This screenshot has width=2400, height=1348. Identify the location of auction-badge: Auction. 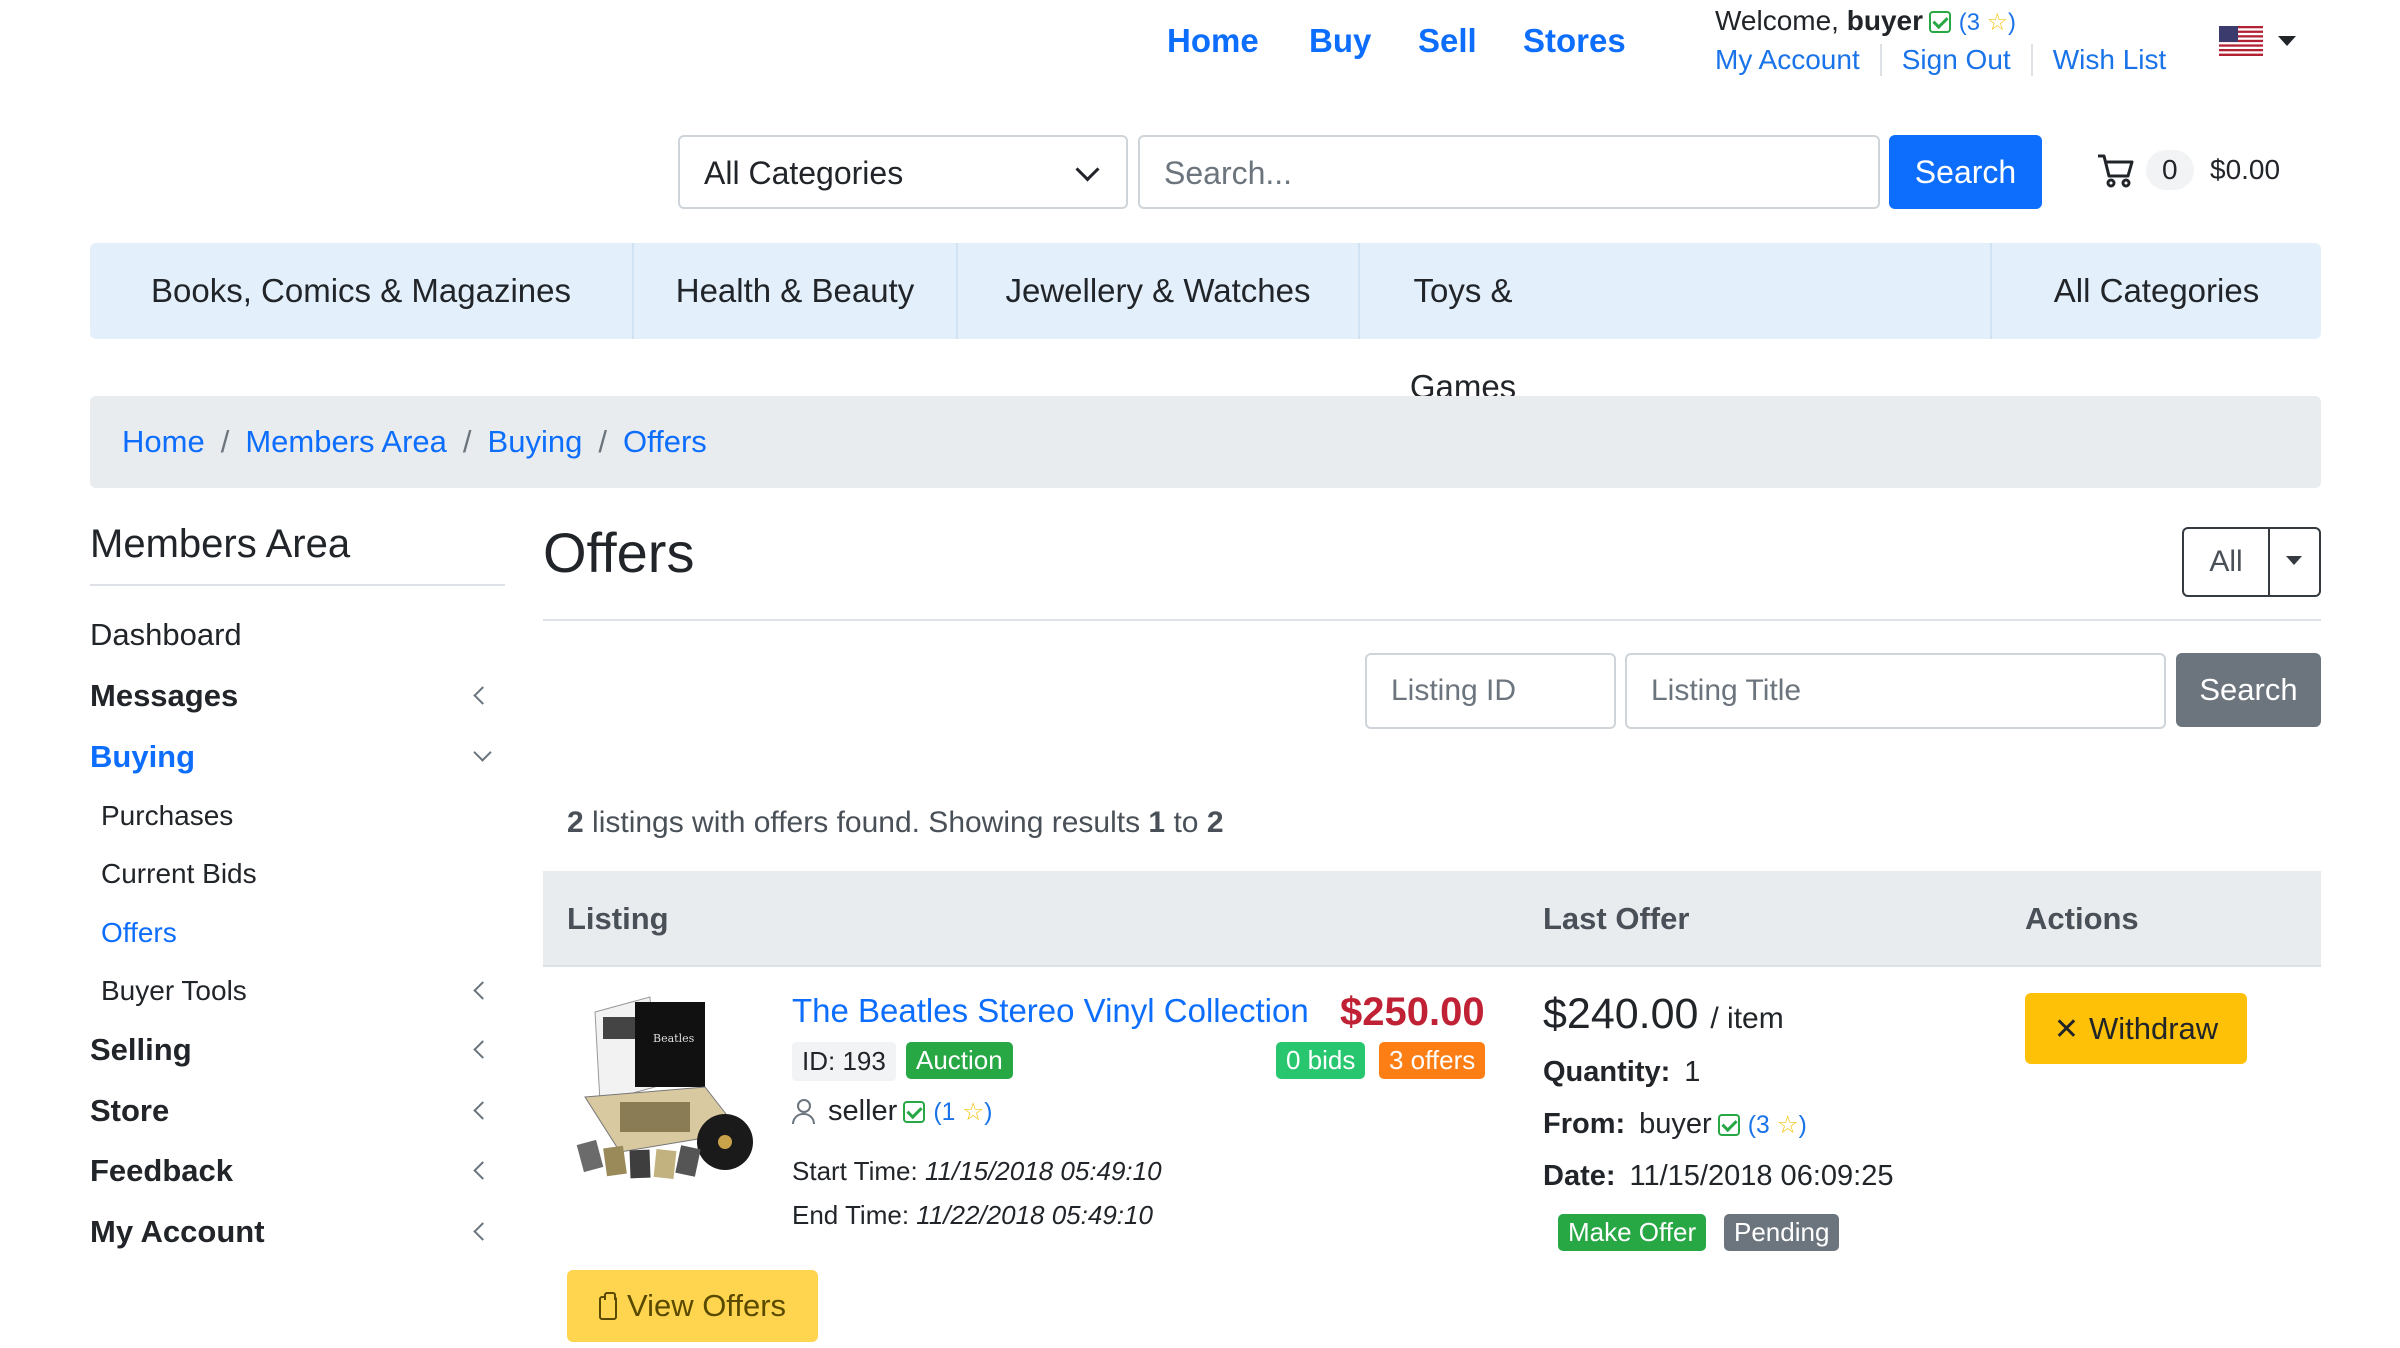
(959, 1060).